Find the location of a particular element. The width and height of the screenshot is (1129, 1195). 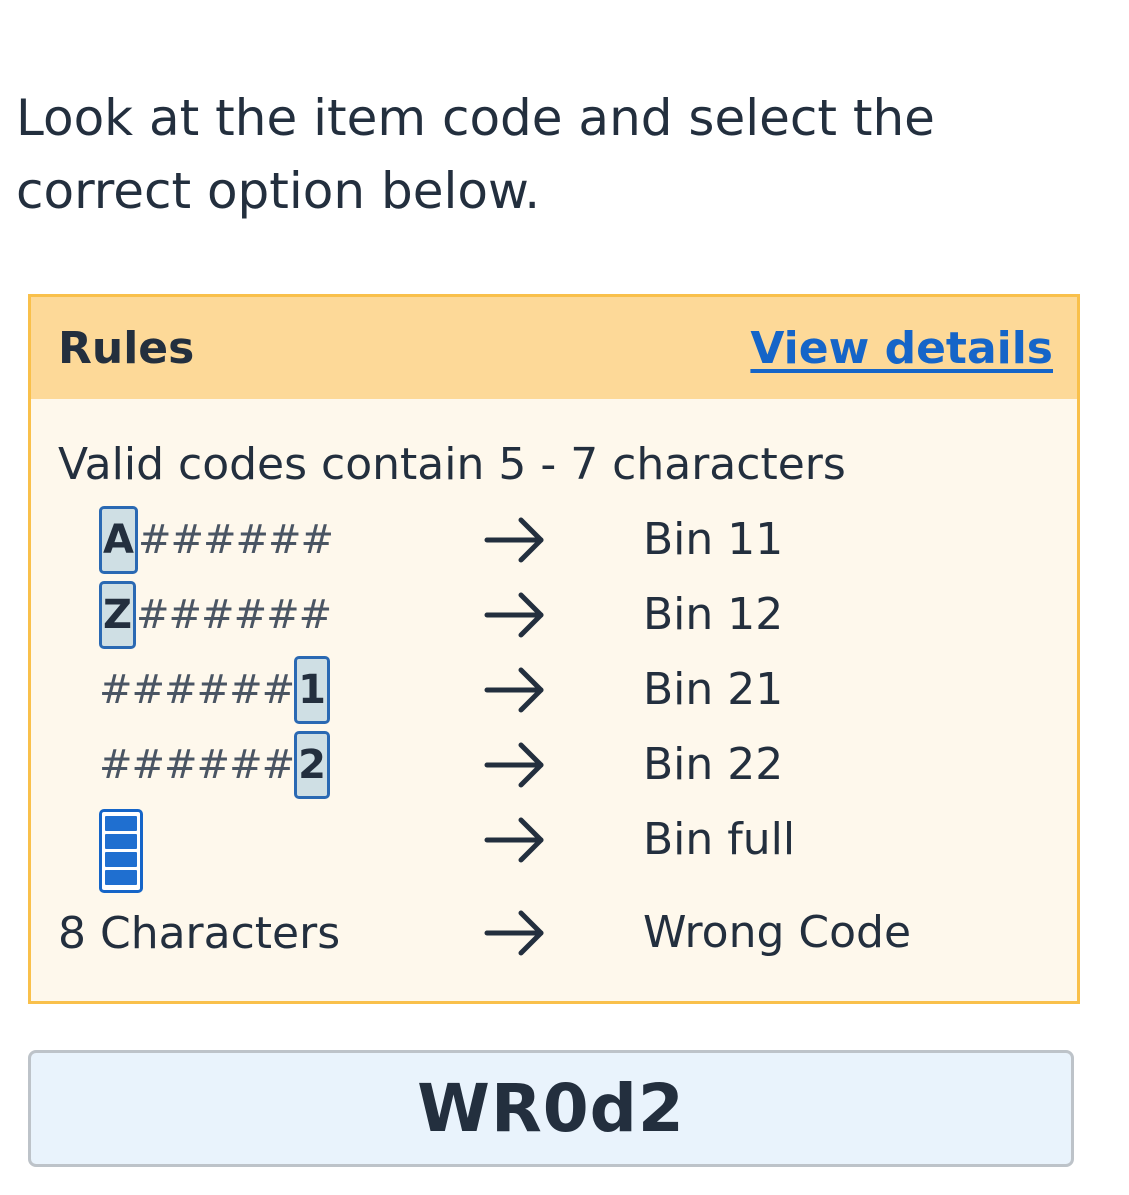

view-details-link: View details is located at coordinates (901, 348).